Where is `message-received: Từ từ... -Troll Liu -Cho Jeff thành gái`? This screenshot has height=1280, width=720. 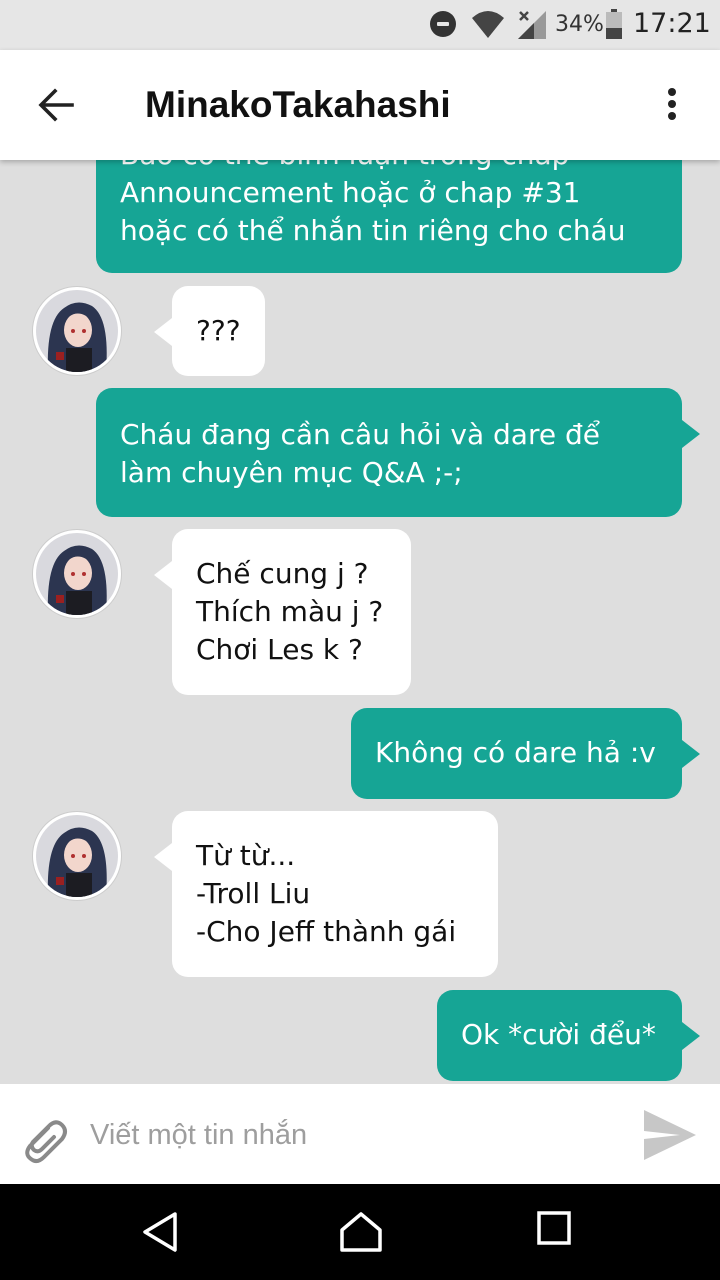 message-received: Từ từ... -Troll Liu -Cho Jeff thành gái is located at coordinates (326, 894).